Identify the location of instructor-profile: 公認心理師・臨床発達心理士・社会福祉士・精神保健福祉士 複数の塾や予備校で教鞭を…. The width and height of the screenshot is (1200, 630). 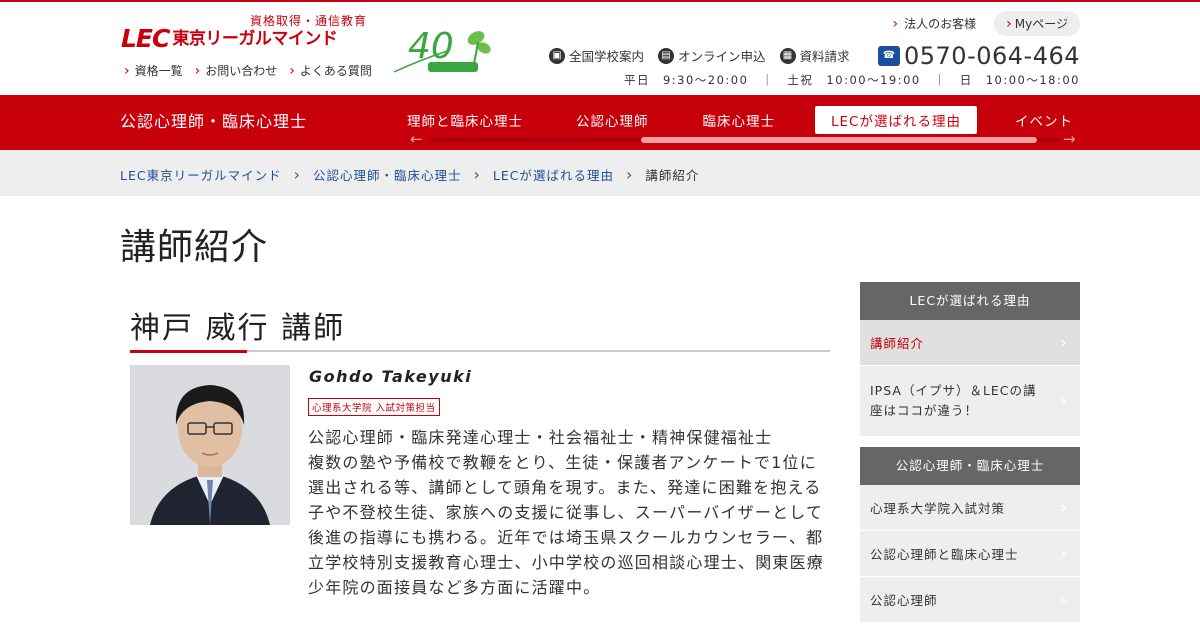
(570, 512).